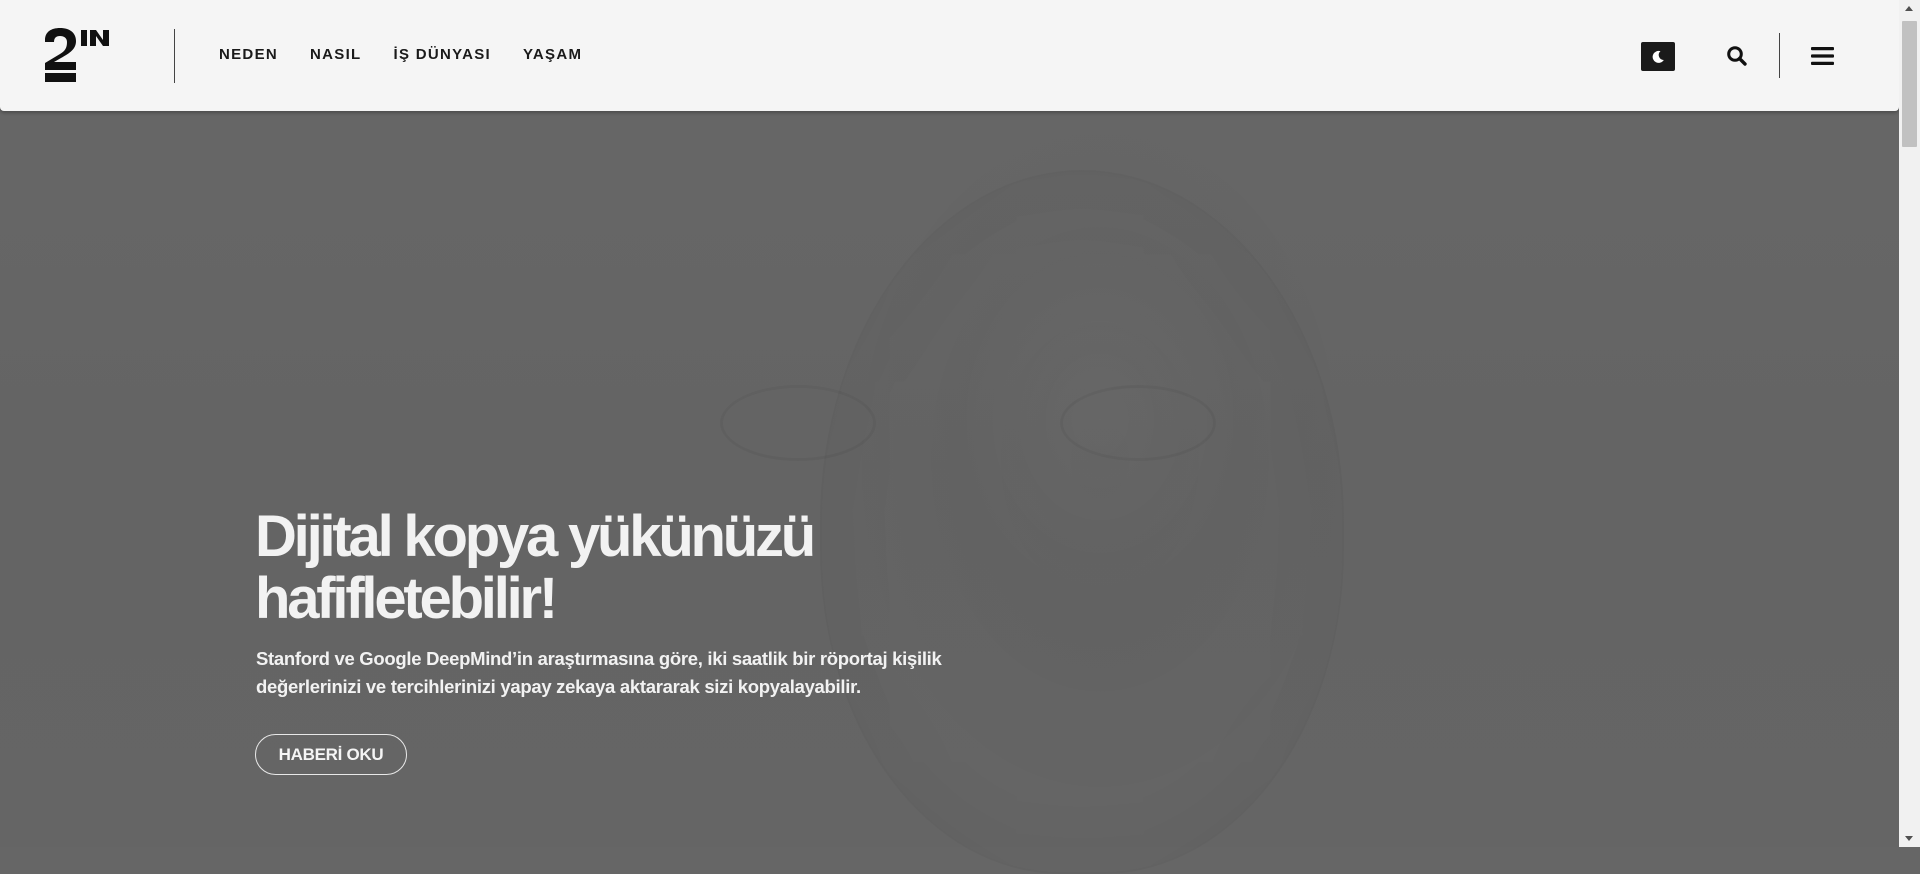 The width and height of the screenshot is (1920, 874). Describe the element at coordinates (552, 54) in the screenshot. I see `nav-item-yasam: YAŞAM` at that location.